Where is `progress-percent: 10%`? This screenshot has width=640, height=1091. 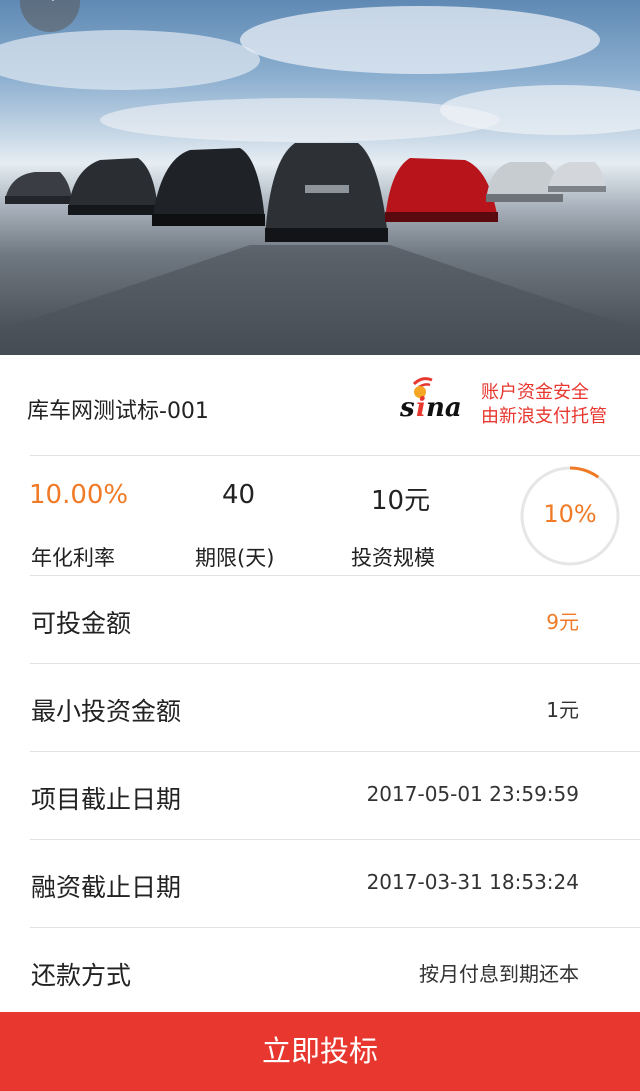 progress-percent: 10% is located at coordinates (570, 514).